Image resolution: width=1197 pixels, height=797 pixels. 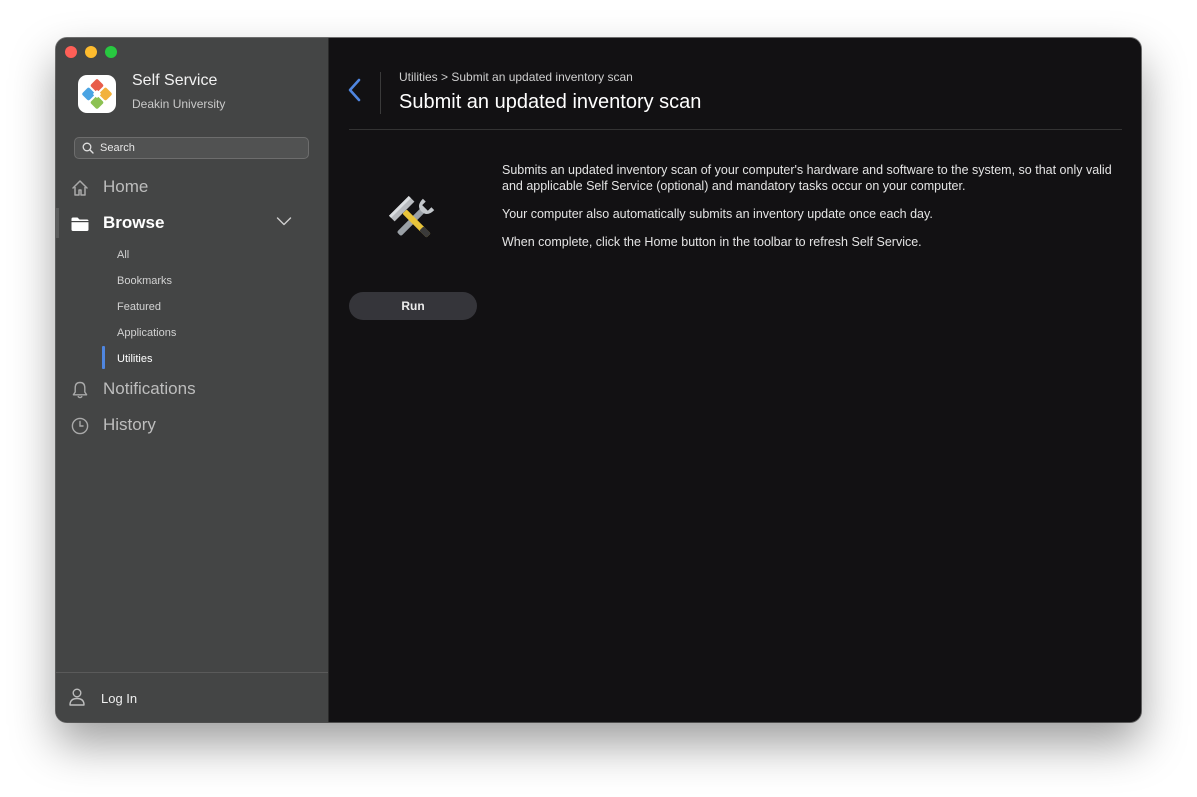 What do you see at coordinates (103, 357) in the screenshot?
I see `active-item-indicator` at bounding box center [103, 357].